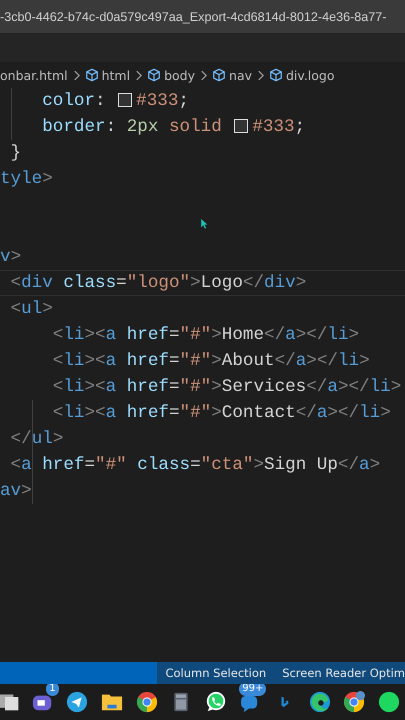 This screenshot has height=720, width=405. What do you see at coordinates (10, 702) in the screenshot?
I see `window-stack-icon` at bounding box center [10, 702].